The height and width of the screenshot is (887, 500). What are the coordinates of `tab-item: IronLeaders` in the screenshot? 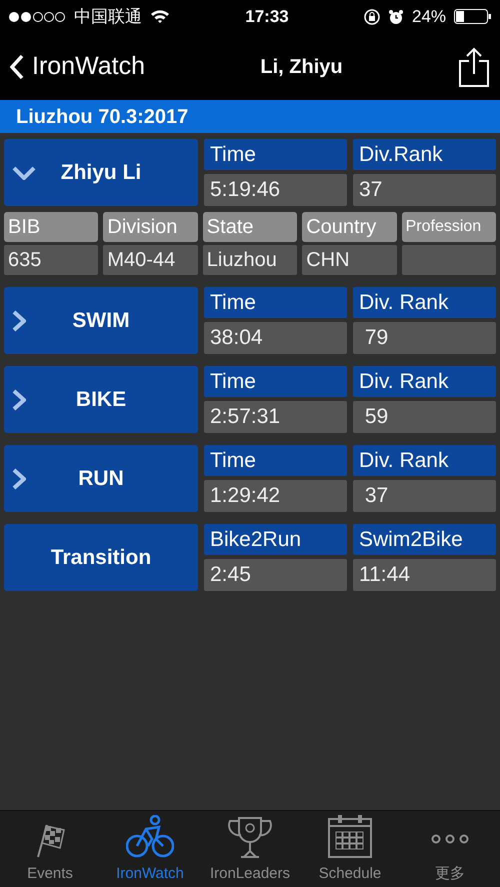 It's located at (250, 849).